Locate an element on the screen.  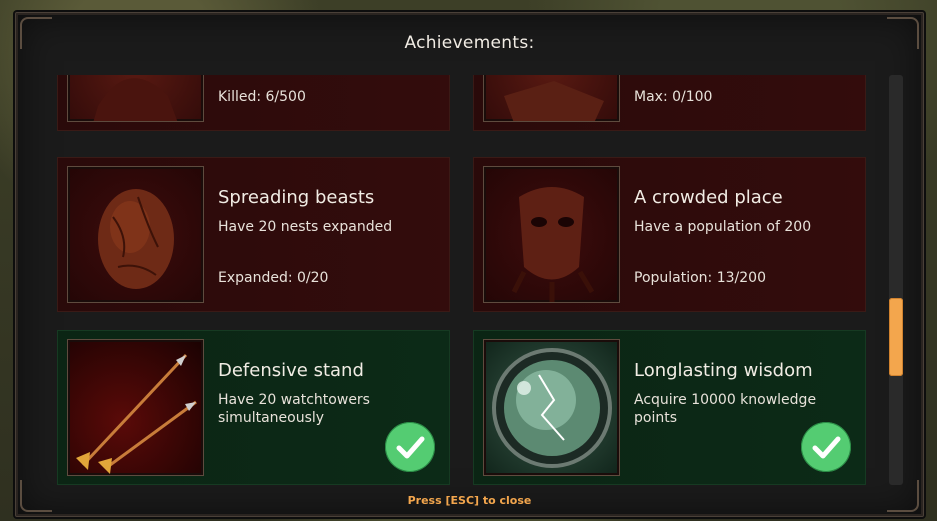
tribal-mask-icon is located at coordinates (551, 234).